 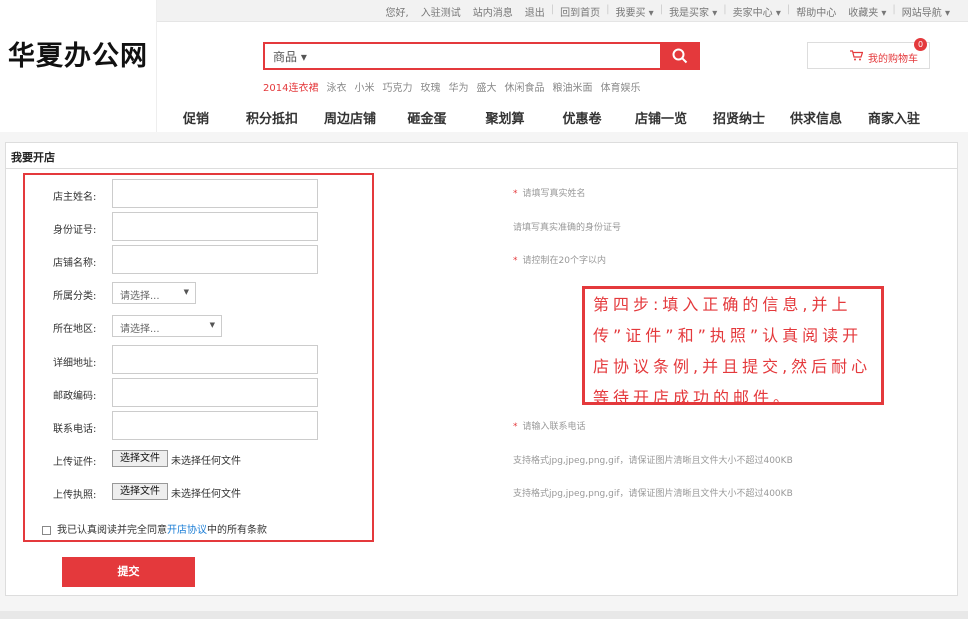 I want to click on nav-item: 砸金蛋, so click(x=427, y=120).